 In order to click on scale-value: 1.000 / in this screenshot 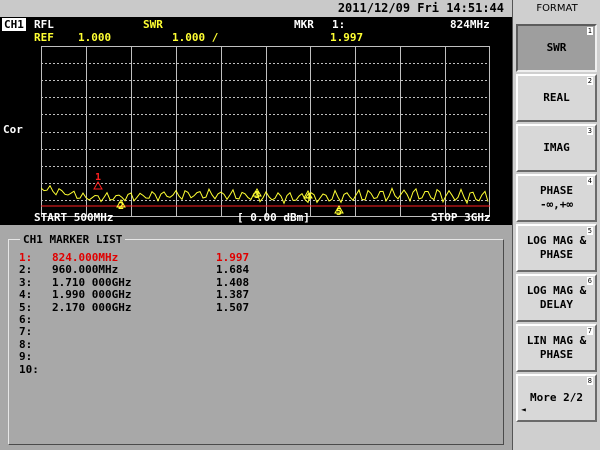, I will do `click(195, 37)`.